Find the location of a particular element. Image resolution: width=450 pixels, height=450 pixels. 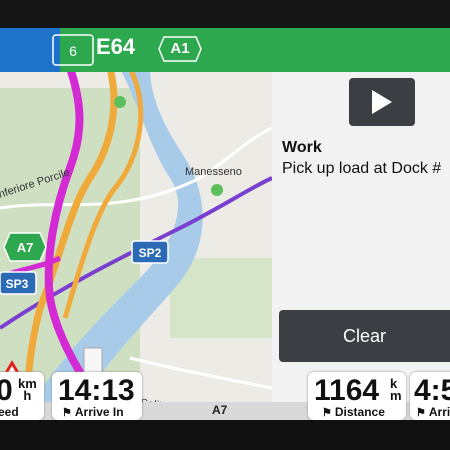

play-button is located at coordinates (382, 102).